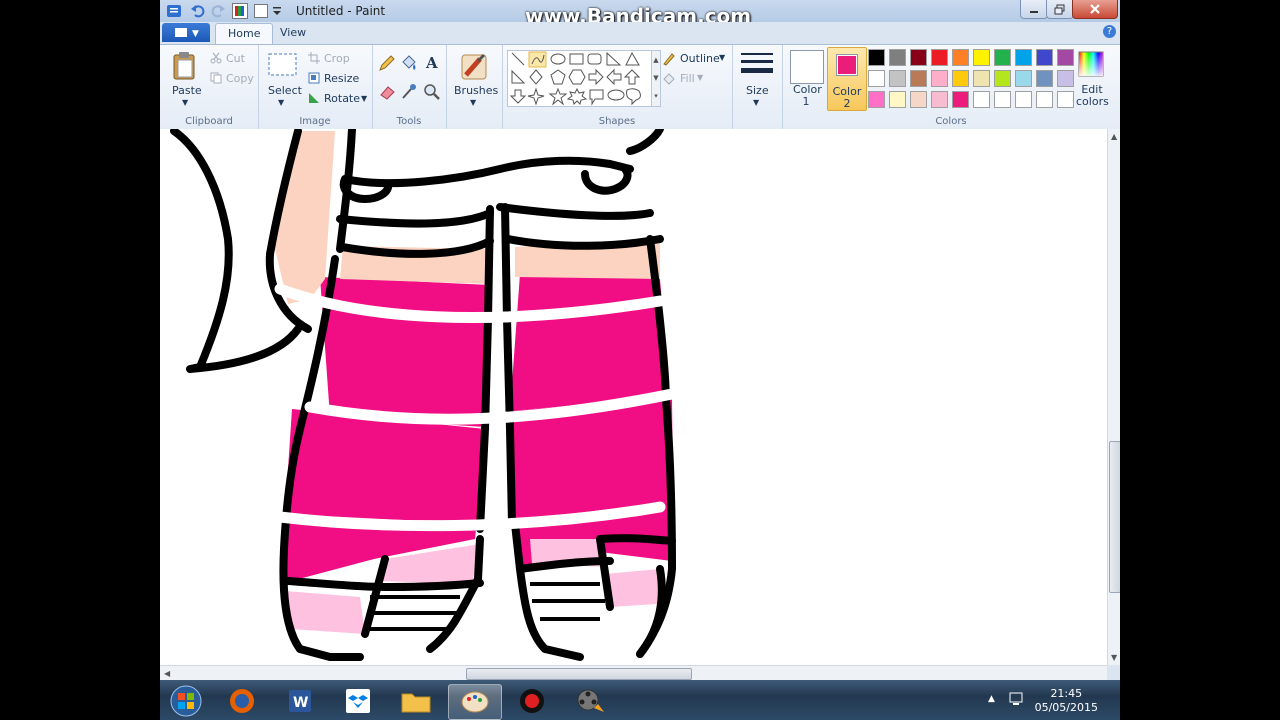 The height and width of the screenshot is (720, 1280). I want to click on resize-button: Resize, so click(341, 78).